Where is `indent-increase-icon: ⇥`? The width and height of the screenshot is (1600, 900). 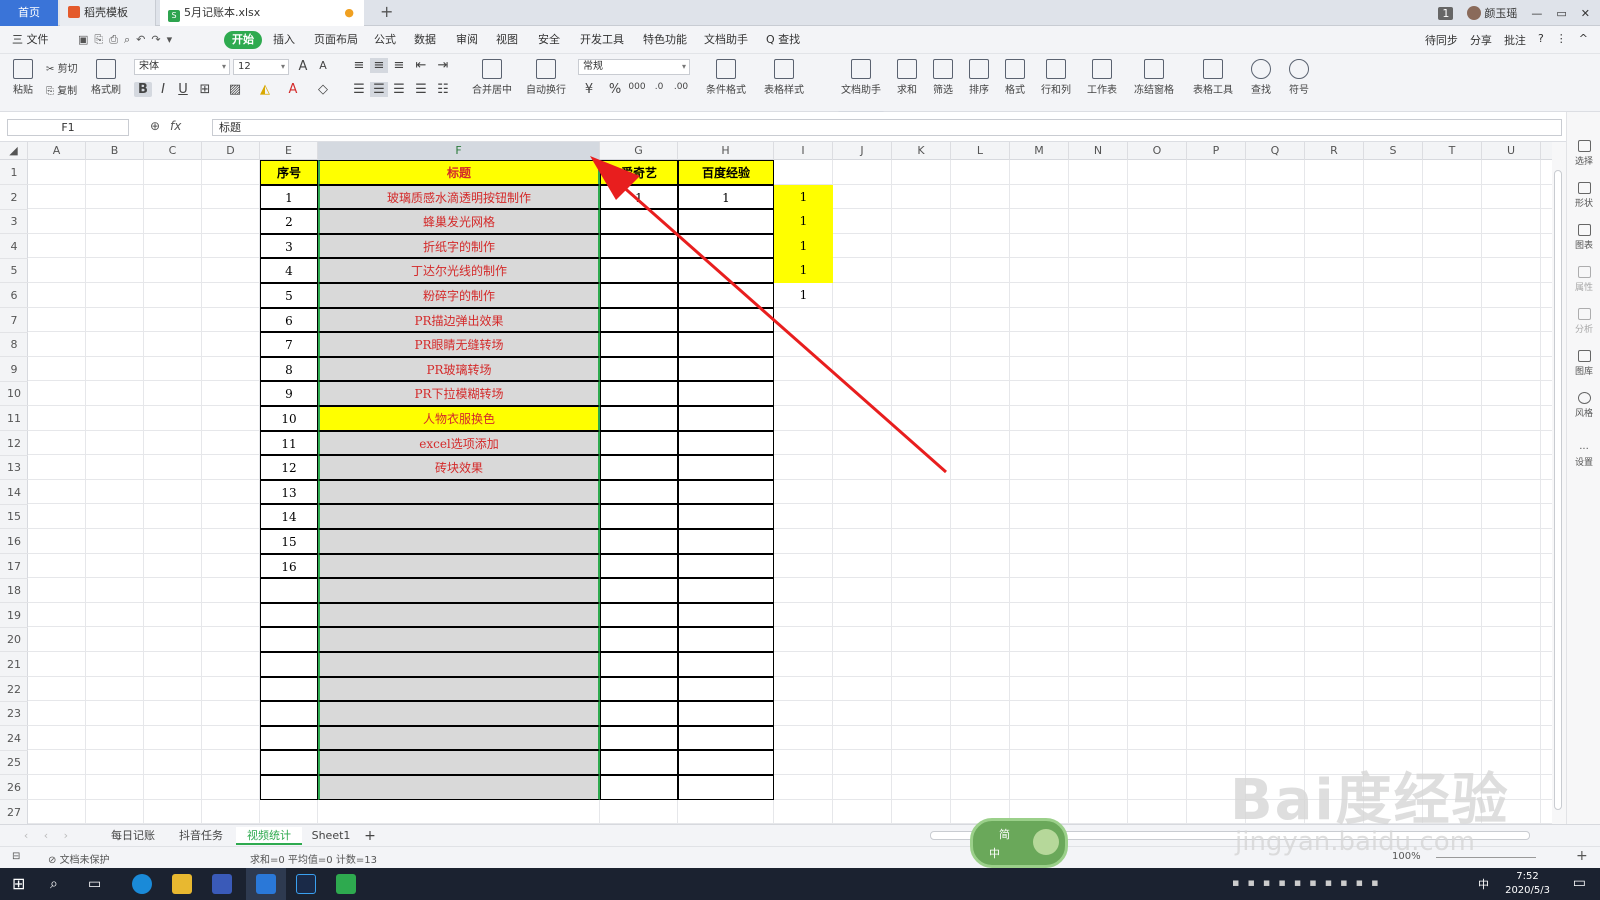
indent-increase-icon: ⇥ is located at coordinates (443, 65).